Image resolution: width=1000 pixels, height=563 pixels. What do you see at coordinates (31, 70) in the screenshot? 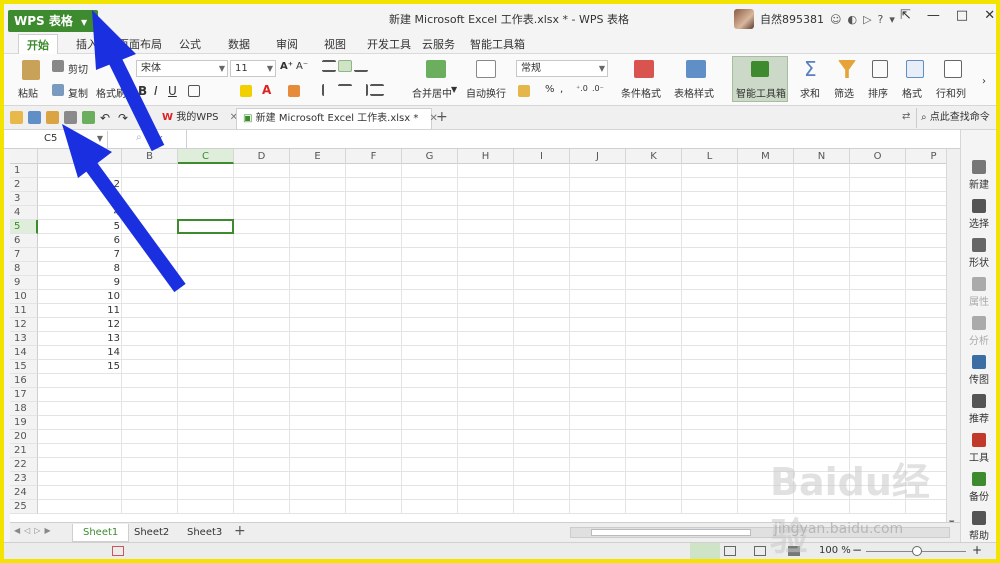
I see `paste-icon` at bounding box center [31, 70].